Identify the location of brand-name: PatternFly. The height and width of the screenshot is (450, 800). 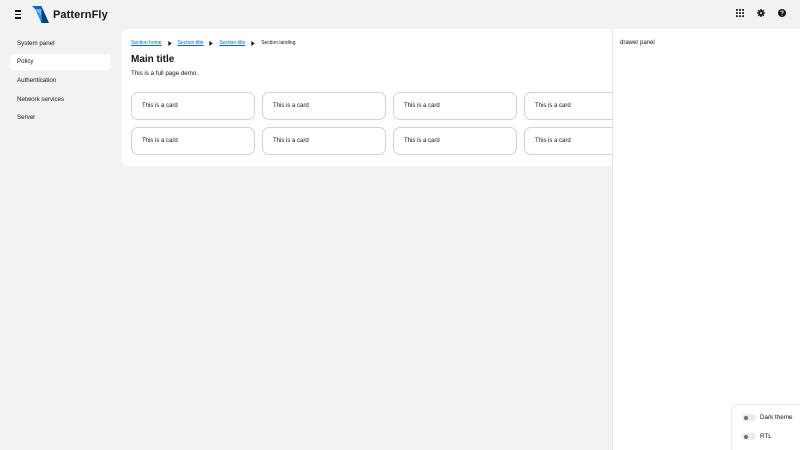
(80, 14).